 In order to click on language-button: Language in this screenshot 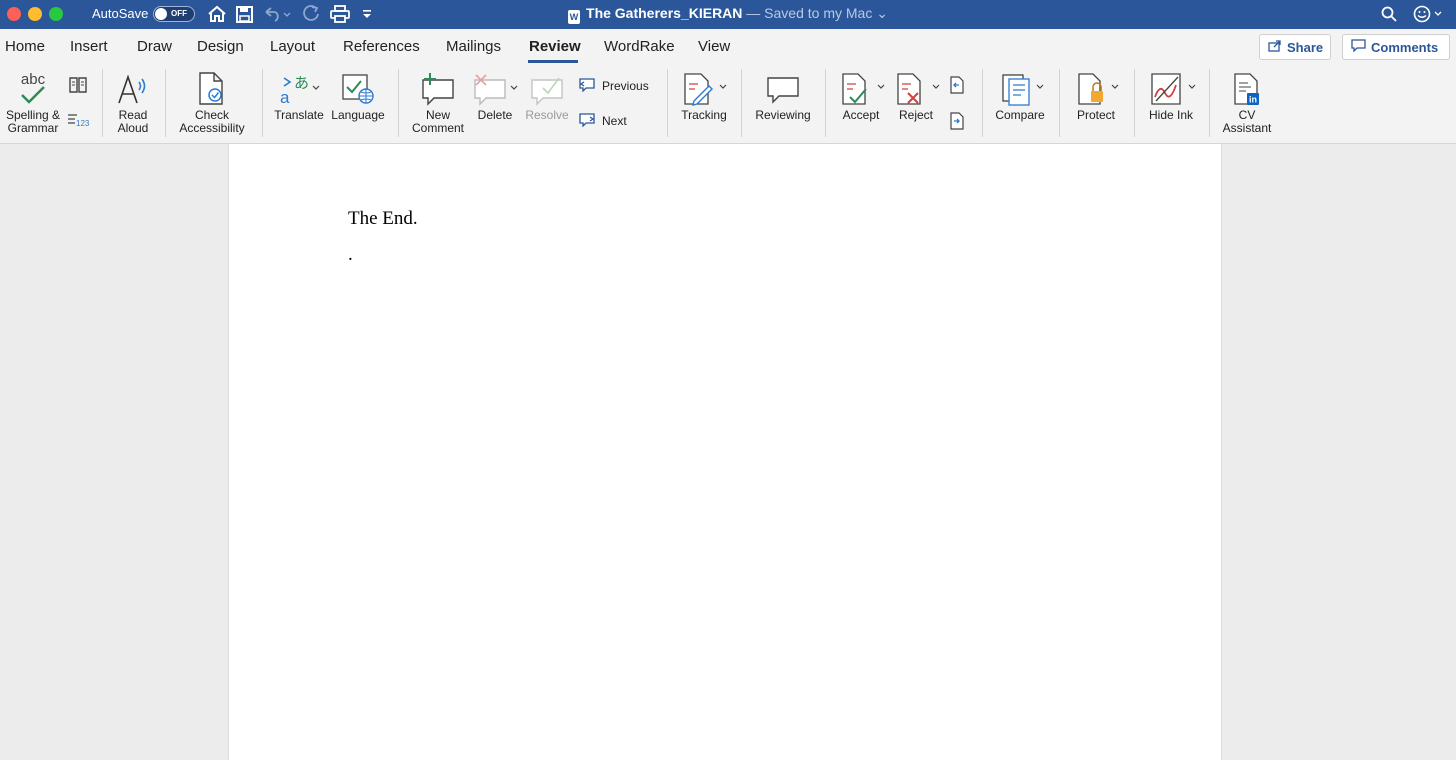, I will do `click(358, 95)`.